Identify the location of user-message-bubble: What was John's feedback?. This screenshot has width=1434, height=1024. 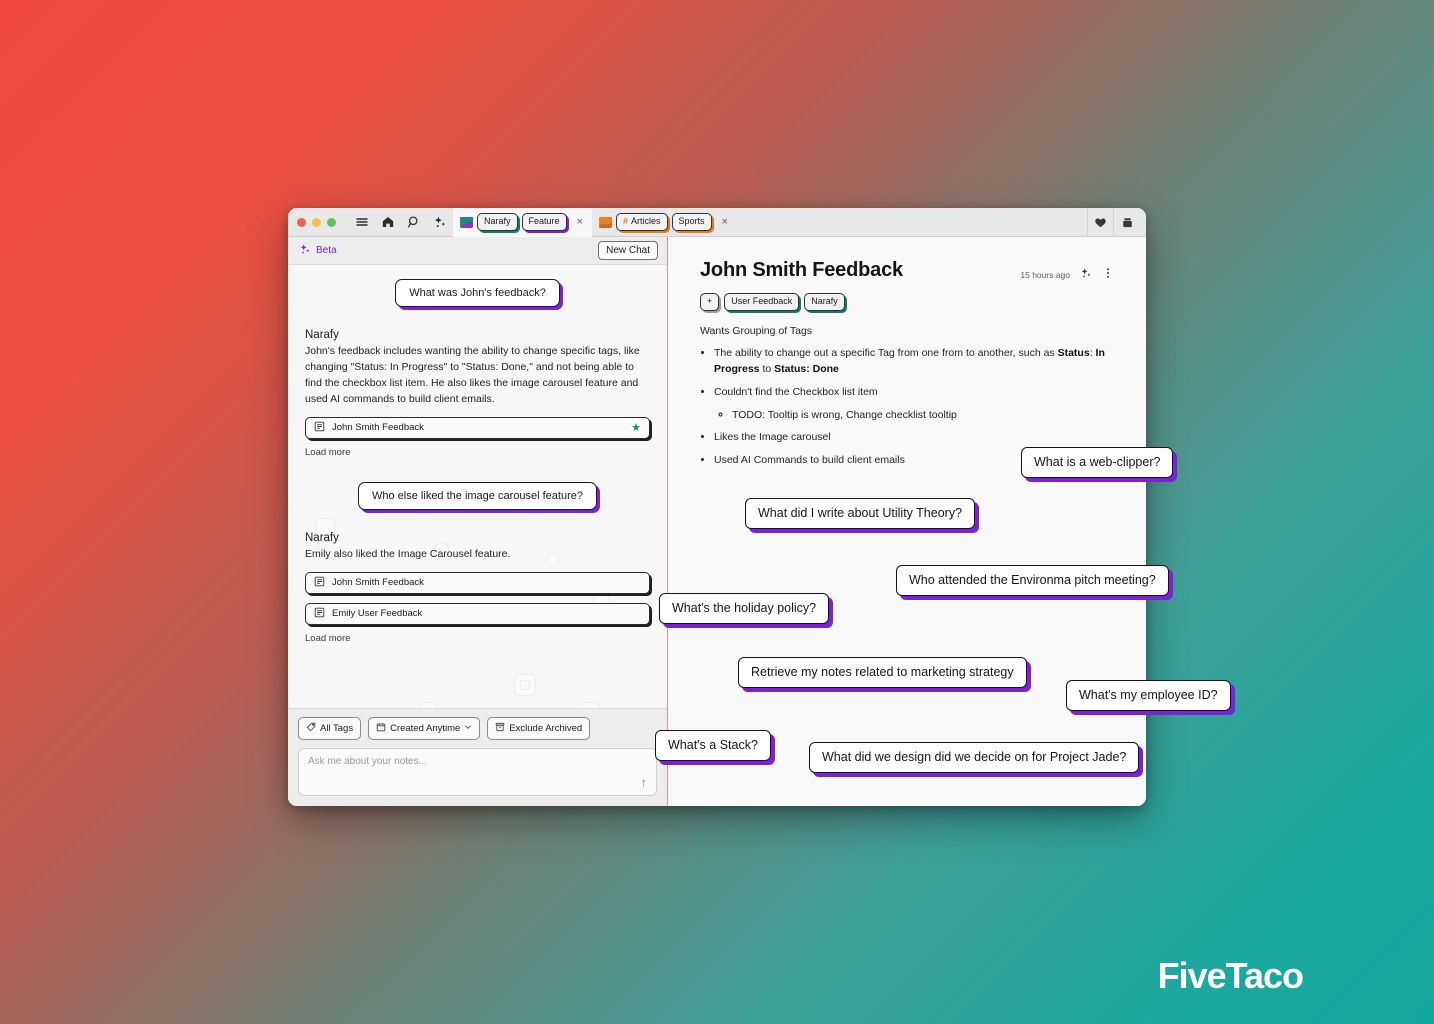
(477, 293).